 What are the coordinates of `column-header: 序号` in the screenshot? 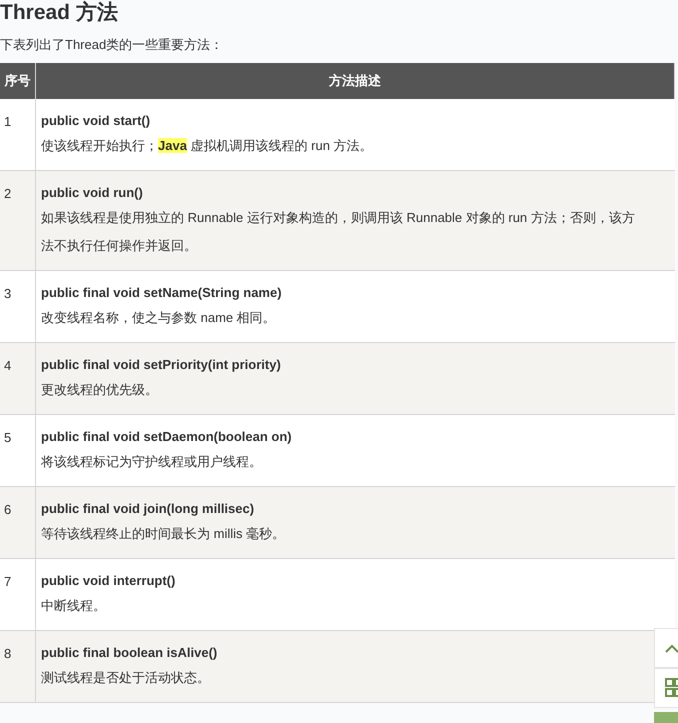 It's located at (18, 81).